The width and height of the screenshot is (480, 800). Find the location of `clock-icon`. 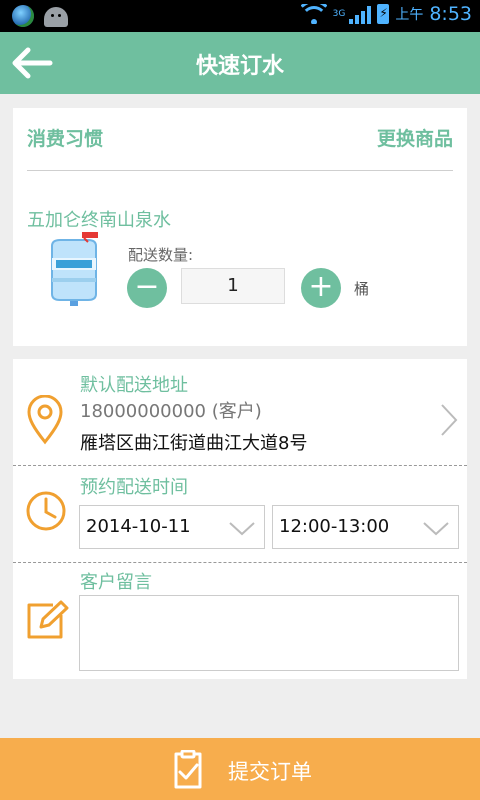

clock-icon is located at coordinates (46, 511).